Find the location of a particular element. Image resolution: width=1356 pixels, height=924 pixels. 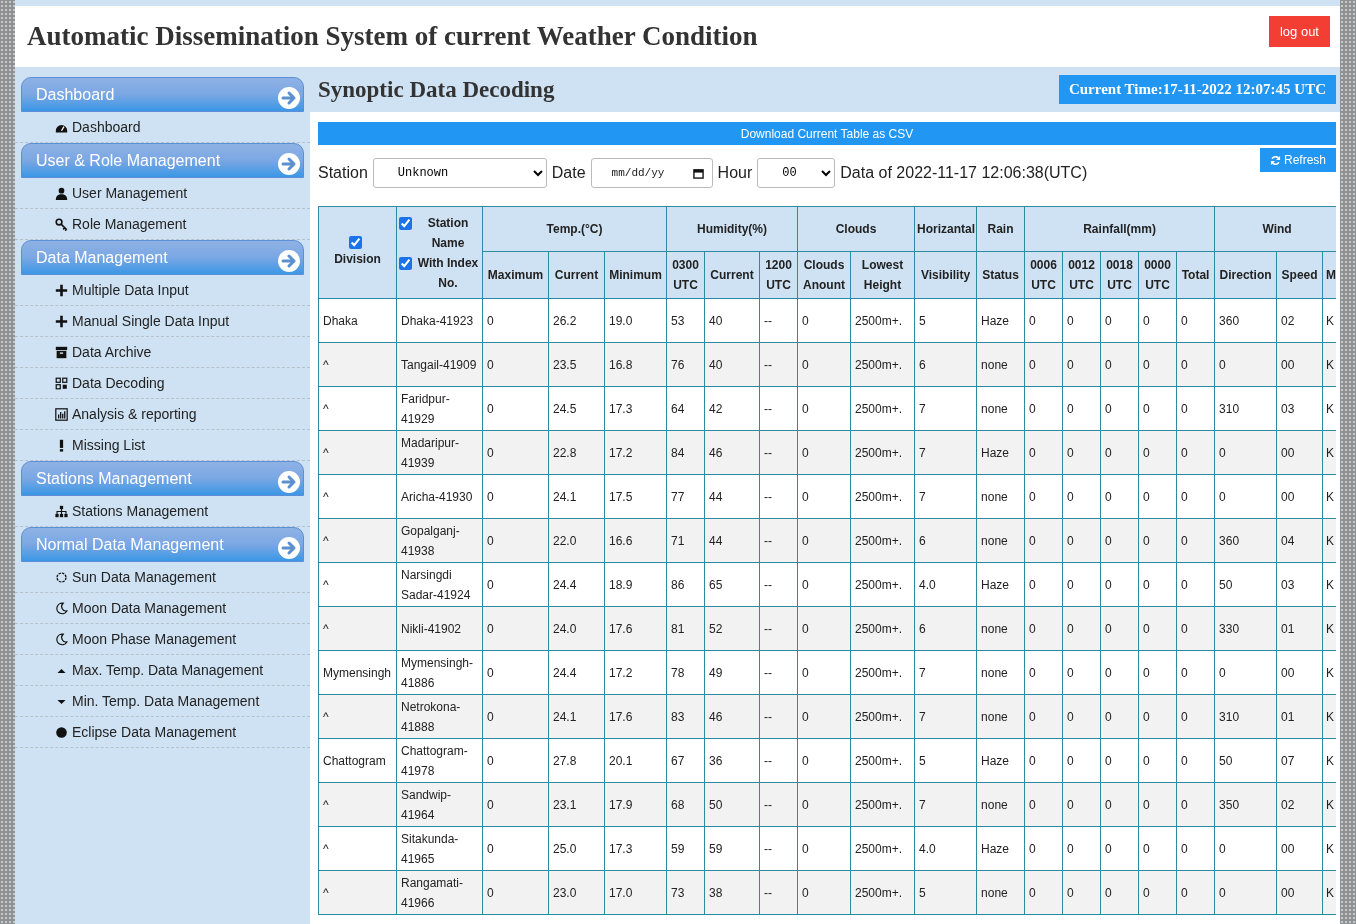

division-checkbox is located at coordinates (355, 242).